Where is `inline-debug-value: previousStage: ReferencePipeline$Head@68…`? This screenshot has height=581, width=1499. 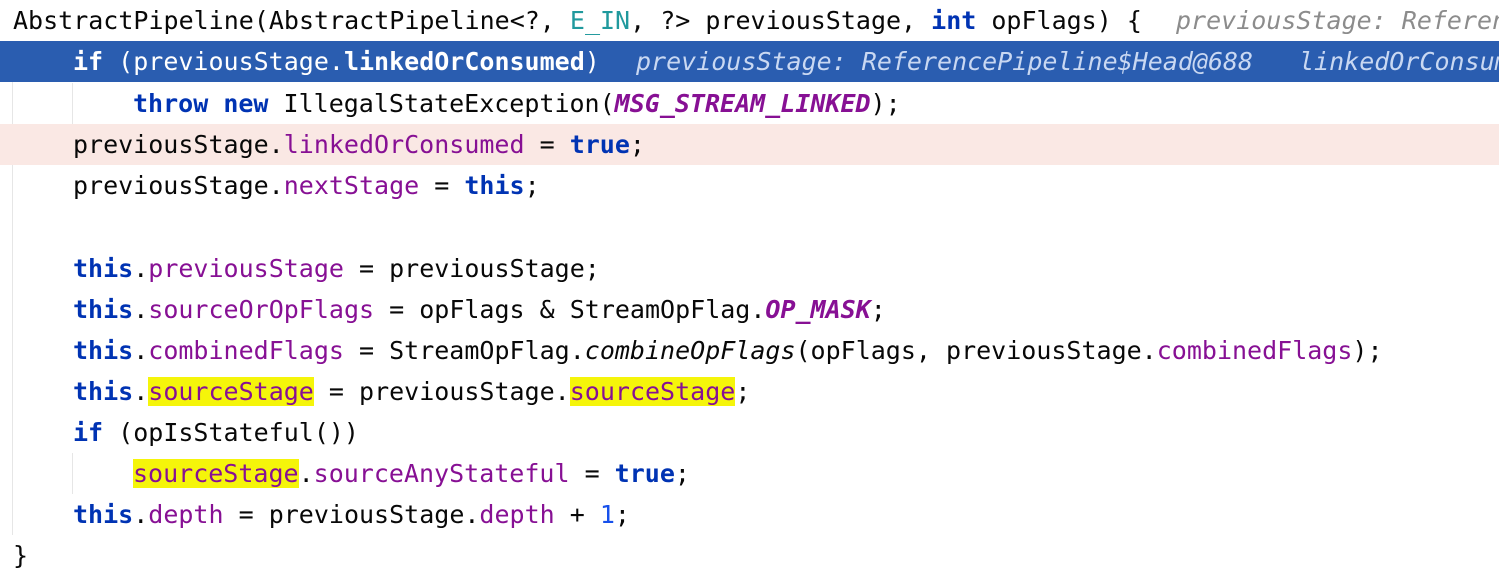 inline-debug-value: previousStage: ReferencePipeline$Head@68… is located at coordinates (945, 61).